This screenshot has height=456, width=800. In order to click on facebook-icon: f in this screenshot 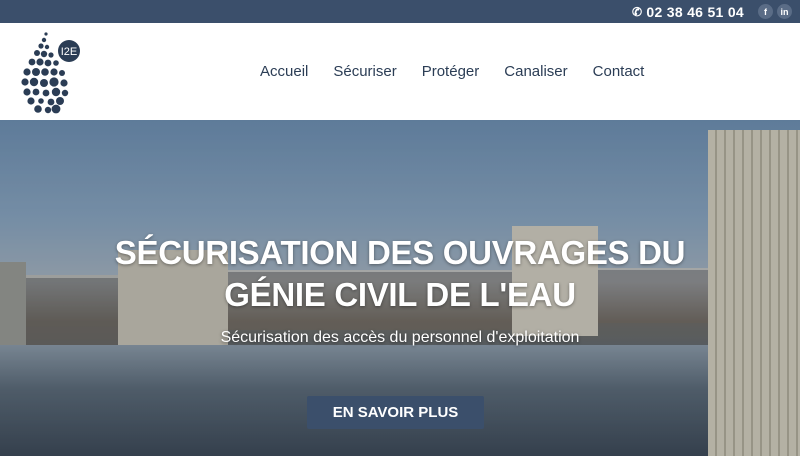, I will do `click(765, 11)`.